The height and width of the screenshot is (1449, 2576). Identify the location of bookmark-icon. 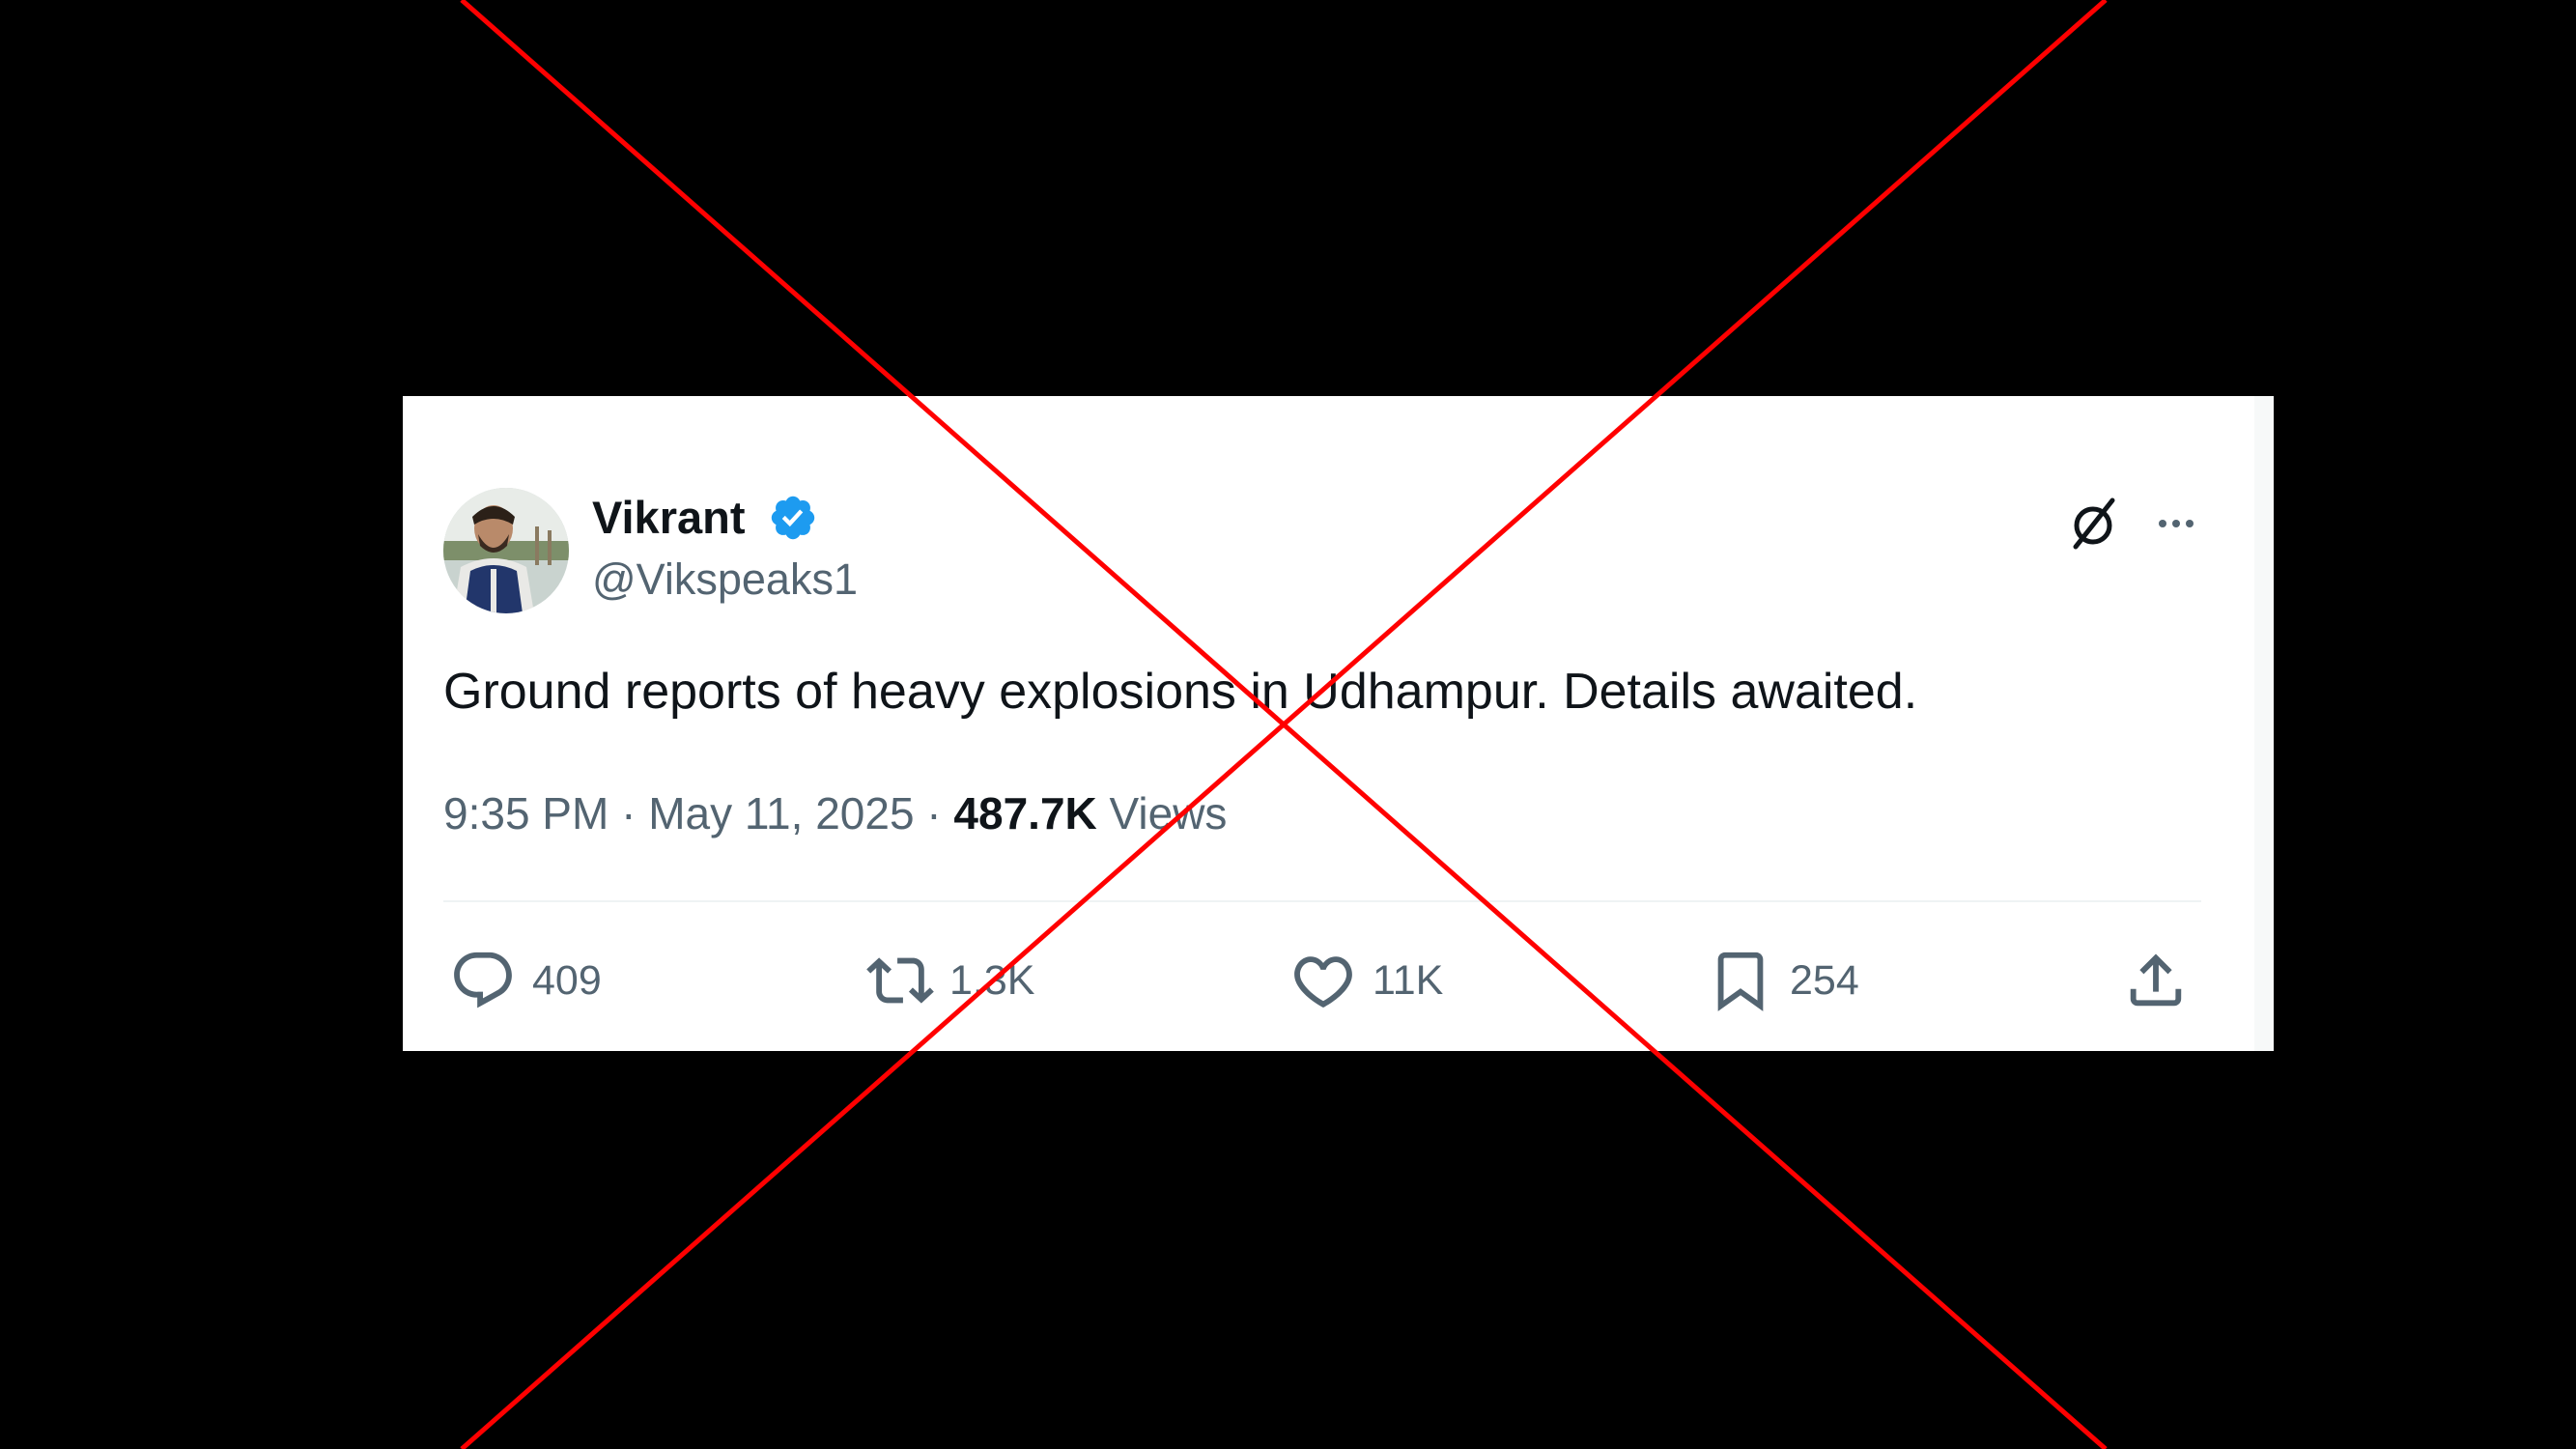
(1740, 981).